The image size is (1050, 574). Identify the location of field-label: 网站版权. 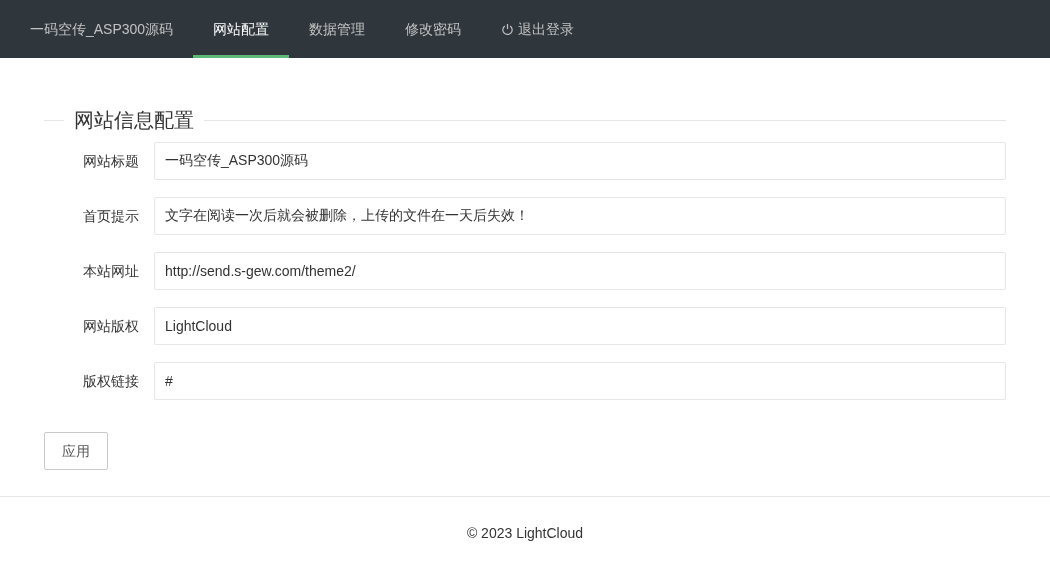
(111, 326).